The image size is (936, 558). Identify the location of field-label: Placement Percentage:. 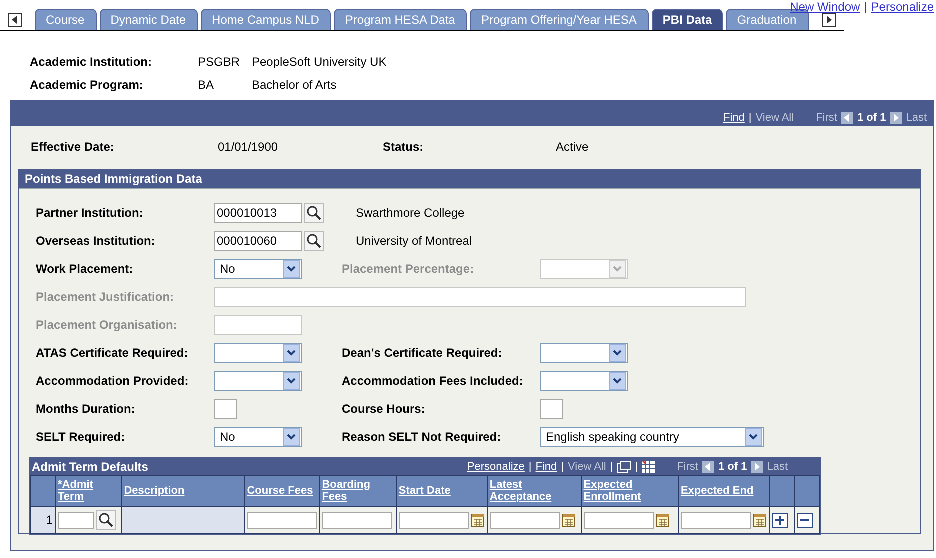
(409, 269).